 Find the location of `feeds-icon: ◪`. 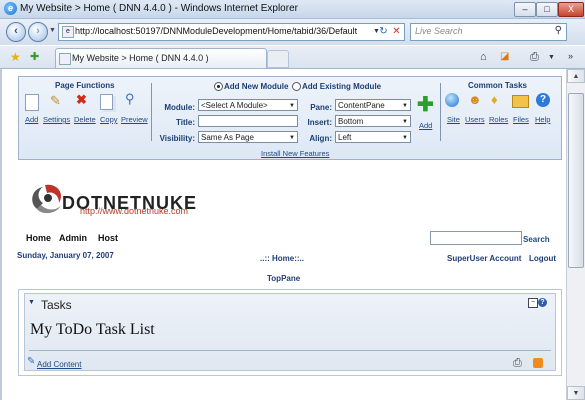

feeds-icon: ◪ is located at coordinates (504, 56).